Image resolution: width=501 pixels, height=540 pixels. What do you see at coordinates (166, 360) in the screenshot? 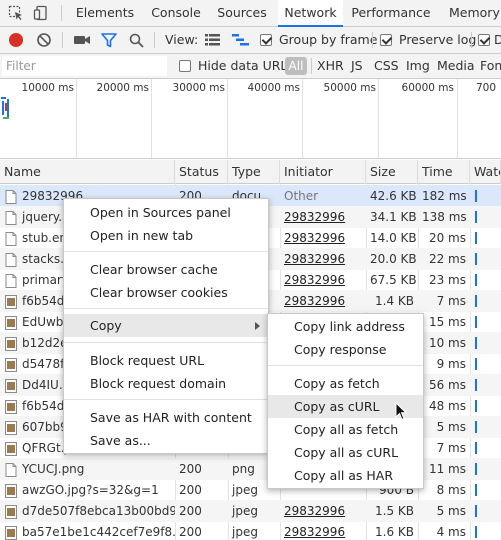
I see `menu-block-request-url: Block request URL` at bounding box center [166, 360].